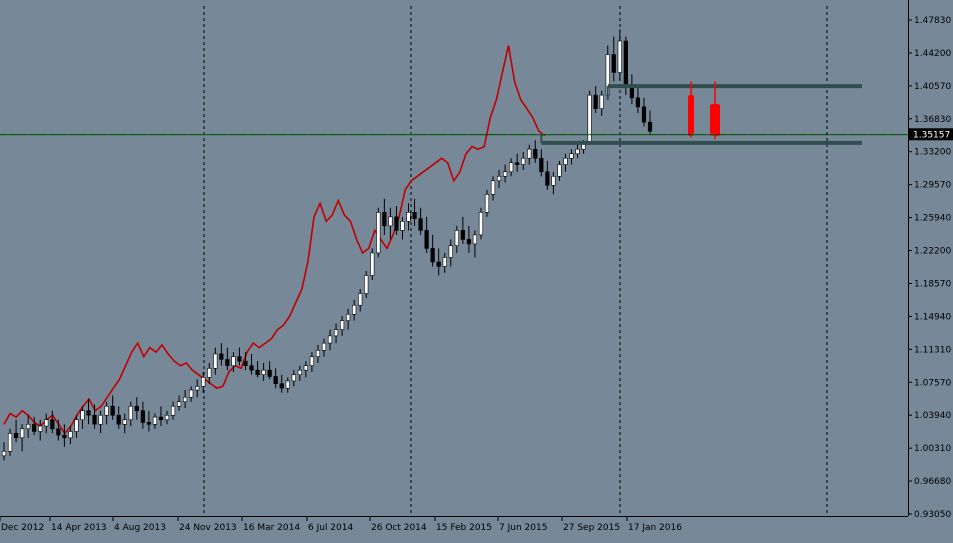 The image size is (953, 543). Describe the element at coordinates (932, 153) in the screenshot. I see `y-tick-label: 1.33200` at that location.